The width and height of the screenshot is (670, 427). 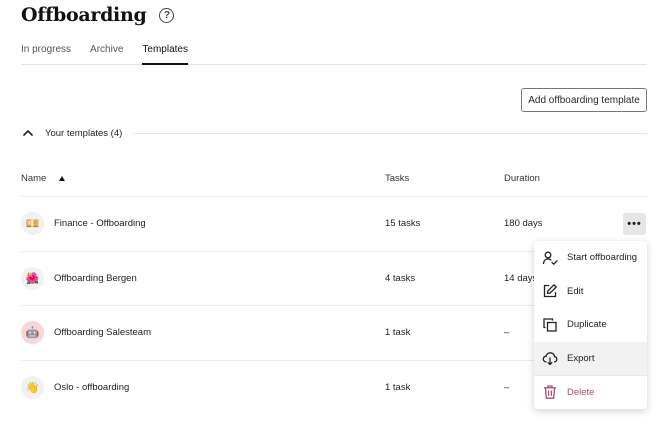 What do you see at coordinates (397, 178) in the screenshot?
I see `column-header-tasks: Tasks` at bounding box center [397, 178].